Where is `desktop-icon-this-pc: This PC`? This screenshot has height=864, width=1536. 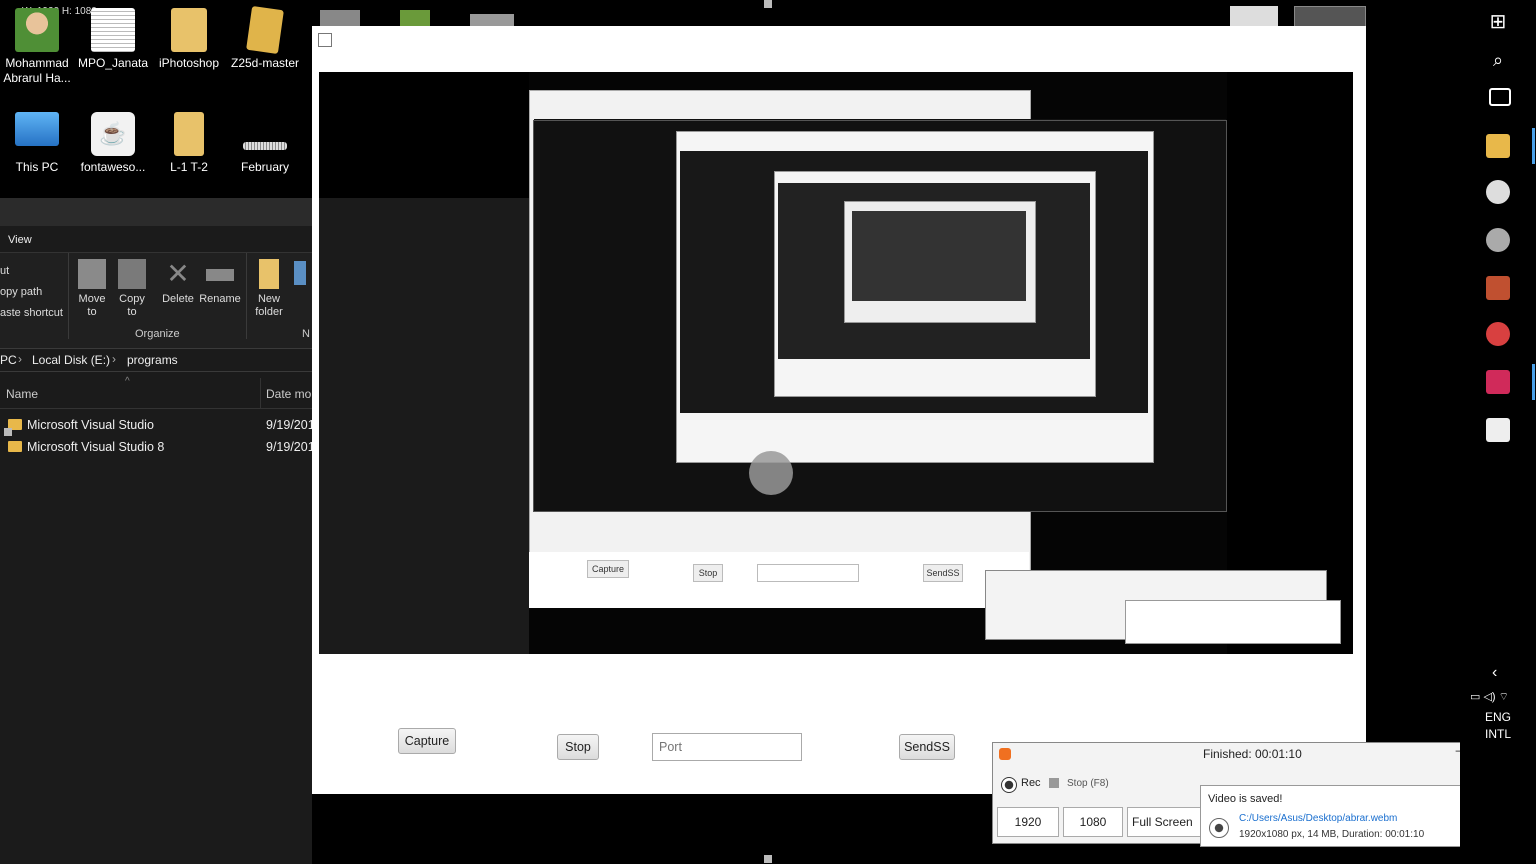 desktop-icon-this-pc: This PC is located at coordinates (37, 143).